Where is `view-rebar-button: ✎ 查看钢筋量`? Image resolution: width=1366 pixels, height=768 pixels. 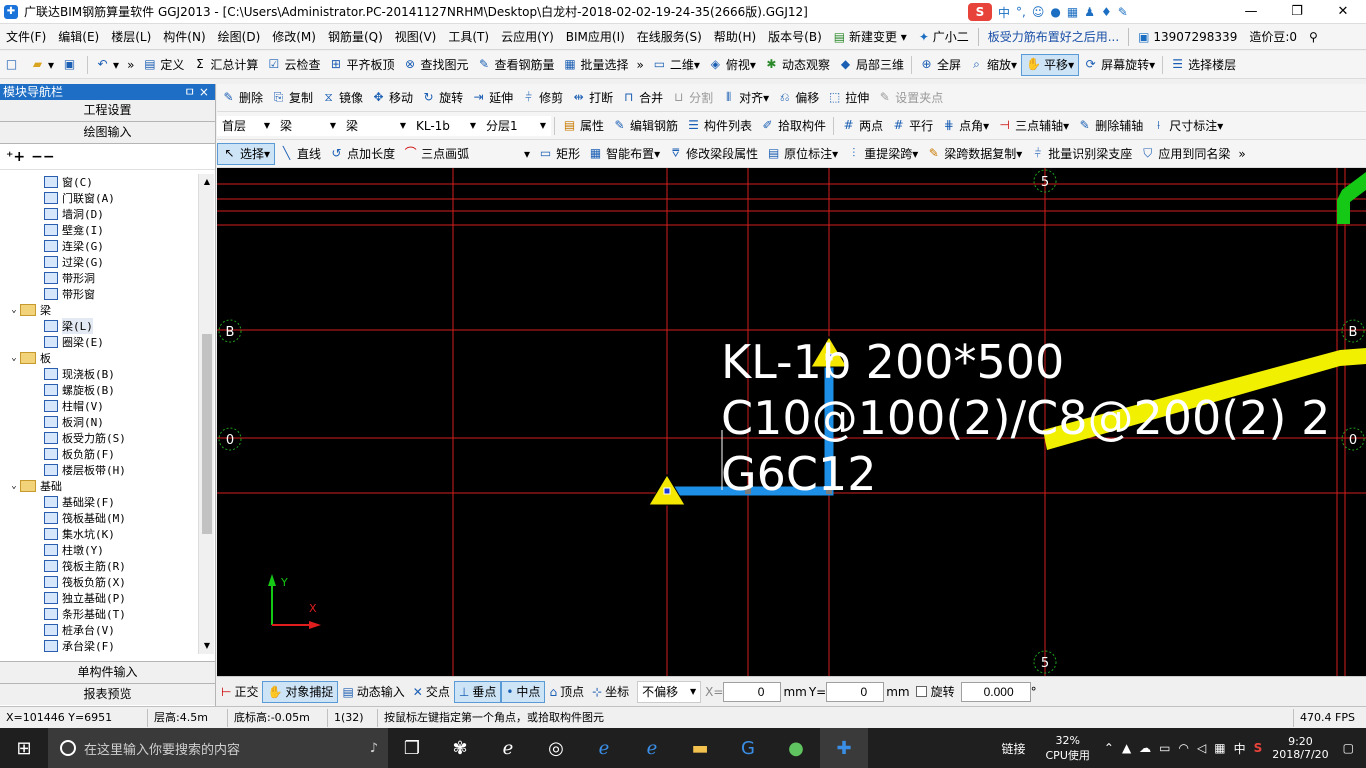 view-rebar-button: ✎ 查看钢筋量 is located at coordinates (515, 65).